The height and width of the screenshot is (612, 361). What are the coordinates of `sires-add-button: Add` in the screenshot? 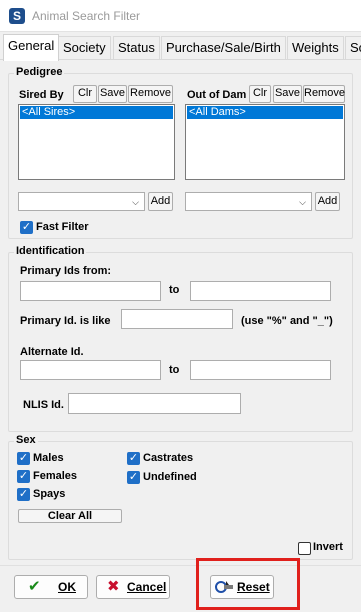 It's located at (160, 201).